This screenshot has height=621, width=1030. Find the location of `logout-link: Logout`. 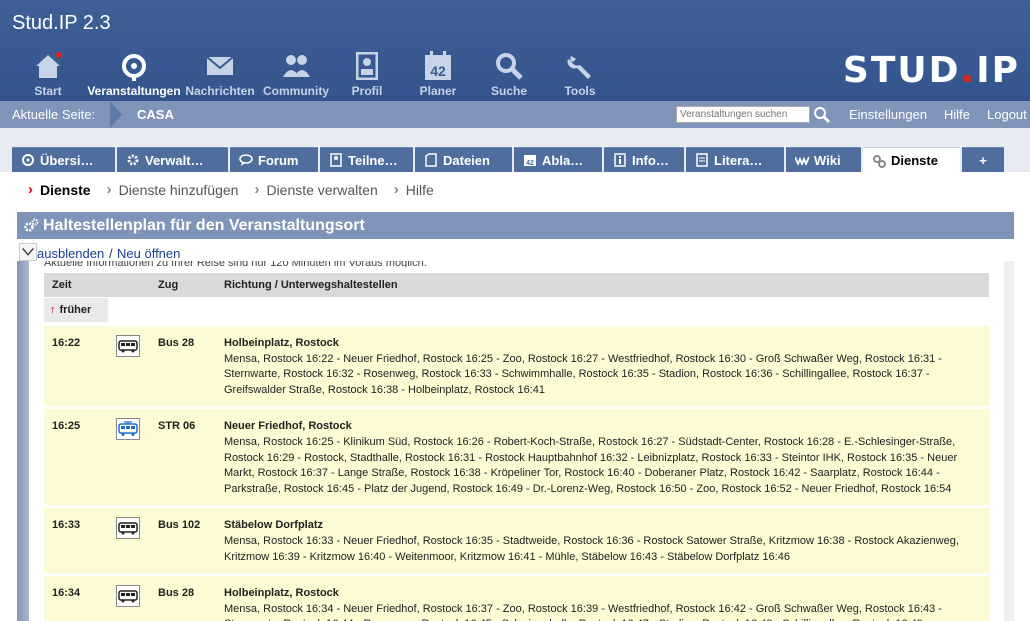

logout-link: Logout is located at coordinates (1007, 114).